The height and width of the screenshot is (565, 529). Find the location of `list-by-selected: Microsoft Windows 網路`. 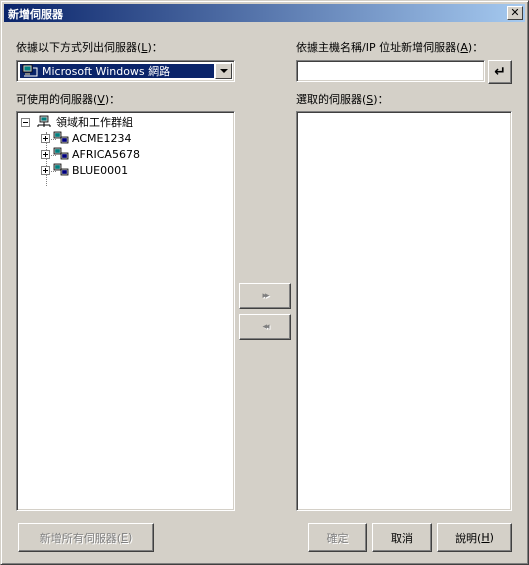

list-by-selected: Microsoft Windows 網路 is located at coordinates (117, 71).